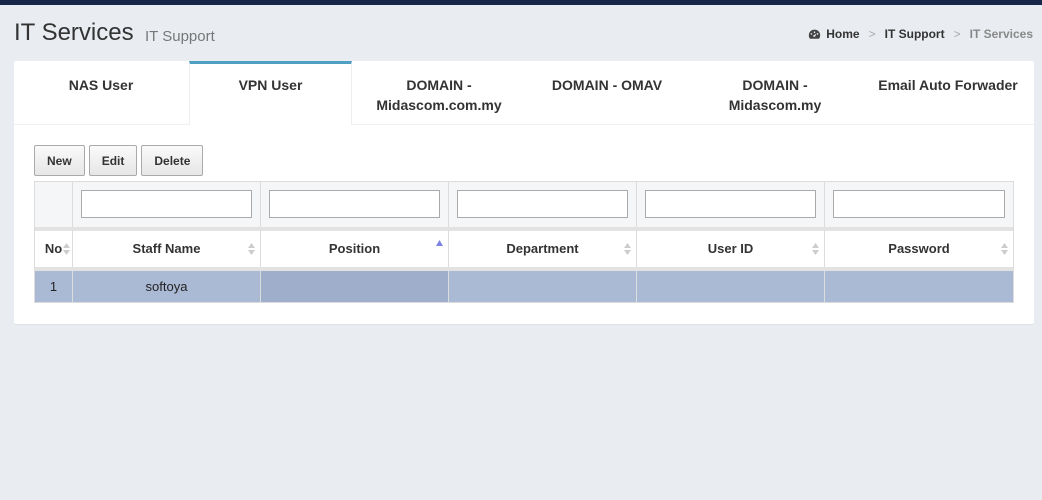  I want to click on row-staff-name: softoya, so click(167, 286).